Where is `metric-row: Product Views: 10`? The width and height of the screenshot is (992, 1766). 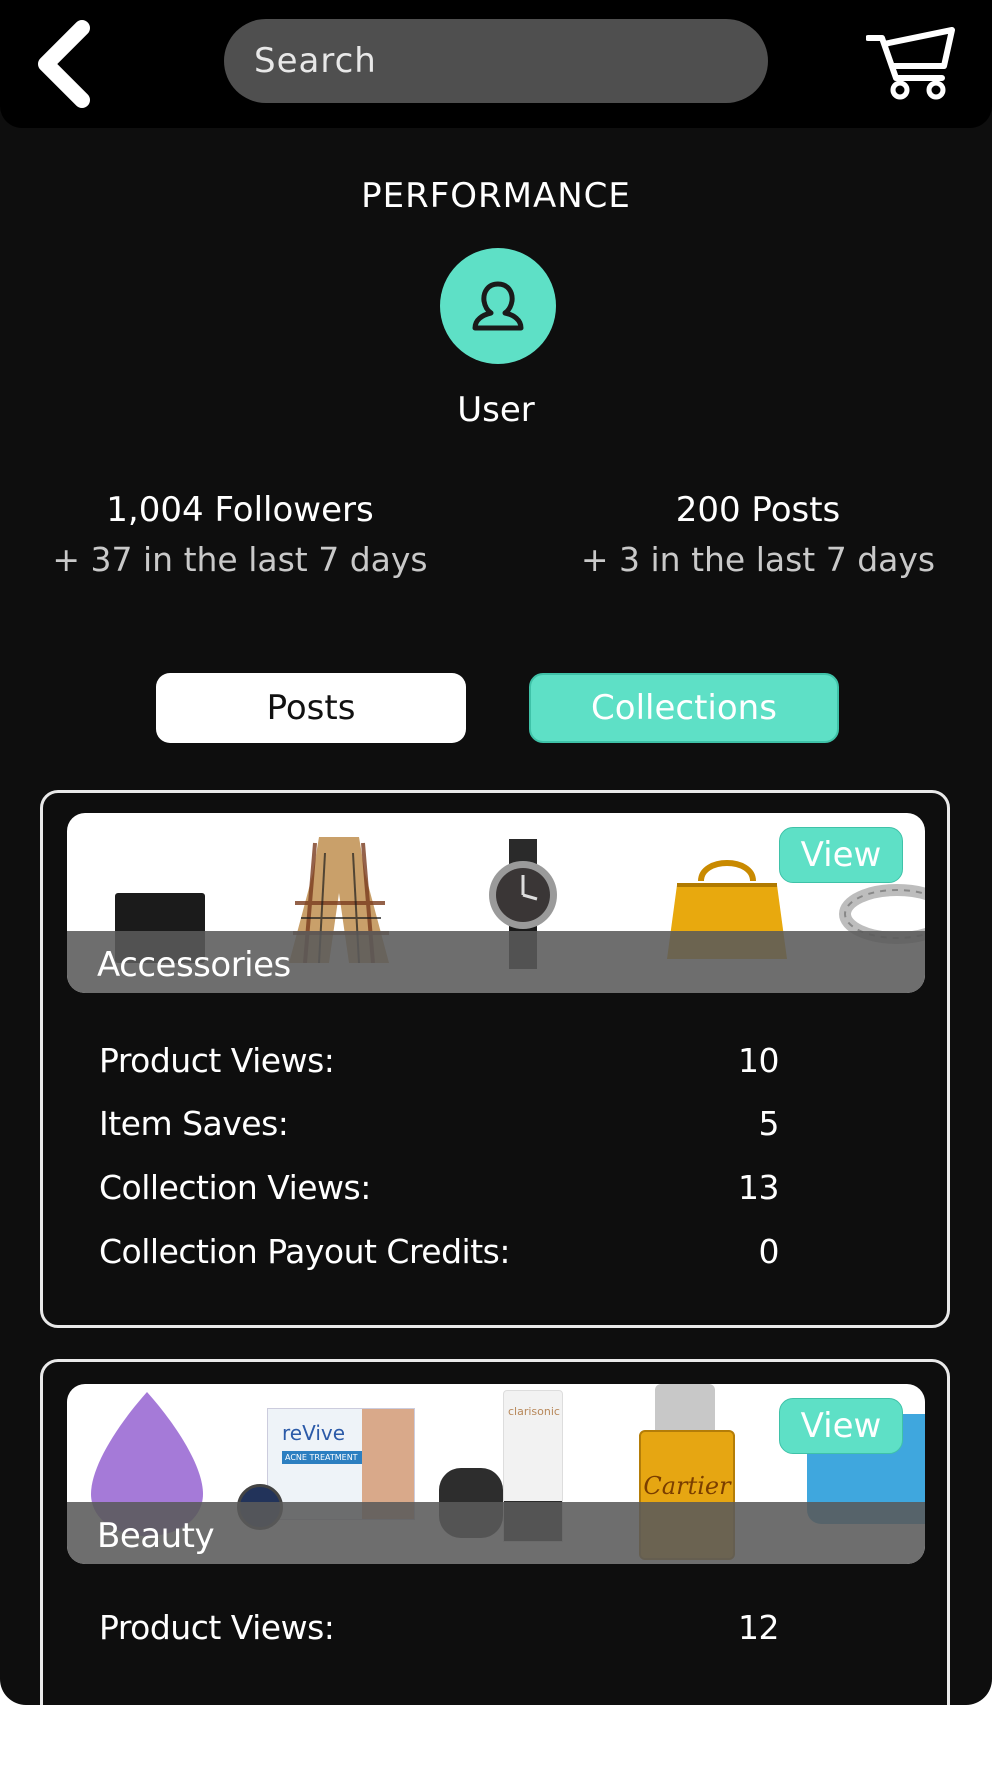 metric-row: Product Views: 10 is located at coordinates (439, 1060).